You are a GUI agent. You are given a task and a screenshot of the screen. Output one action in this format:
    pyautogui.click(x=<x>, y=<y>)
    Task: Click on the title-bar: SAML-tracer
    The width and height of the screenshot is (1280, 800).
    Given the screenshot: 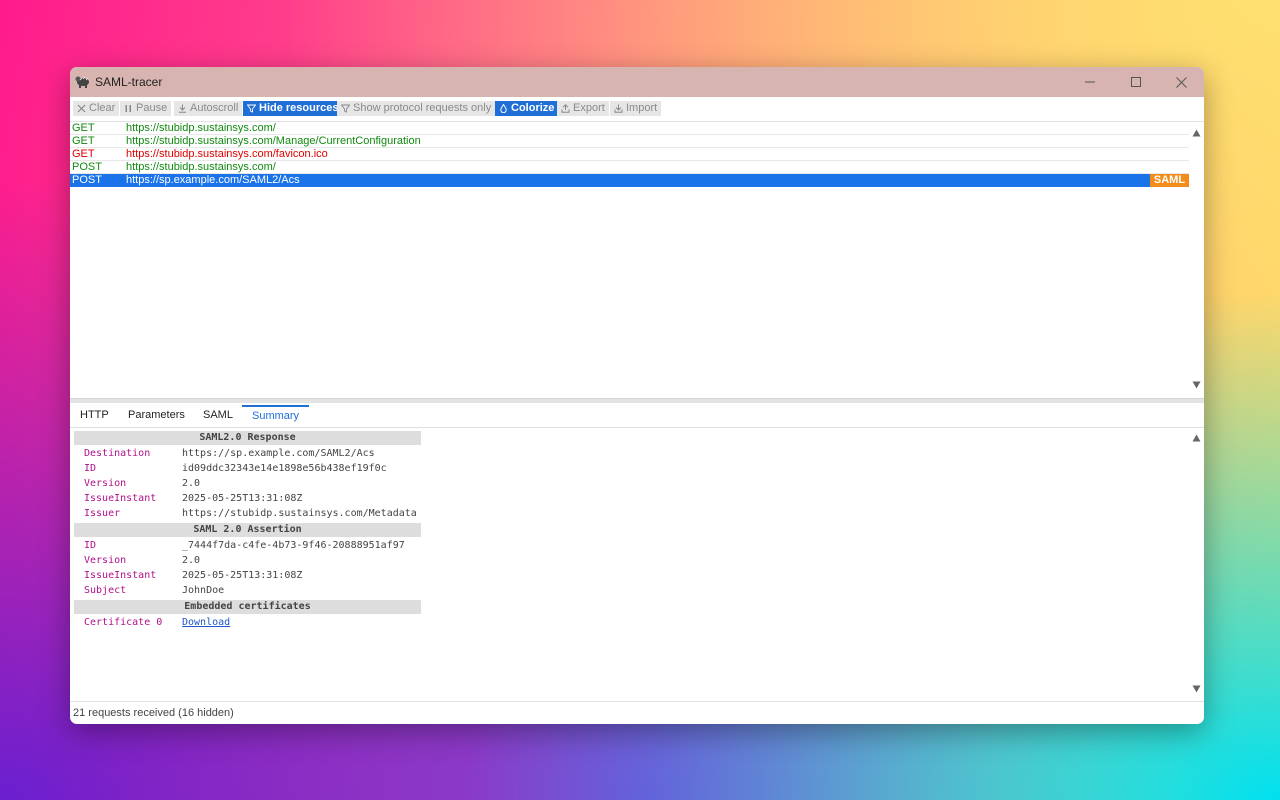 What is the action you would take?
    pyautogui.click(x=637, y=82)
    